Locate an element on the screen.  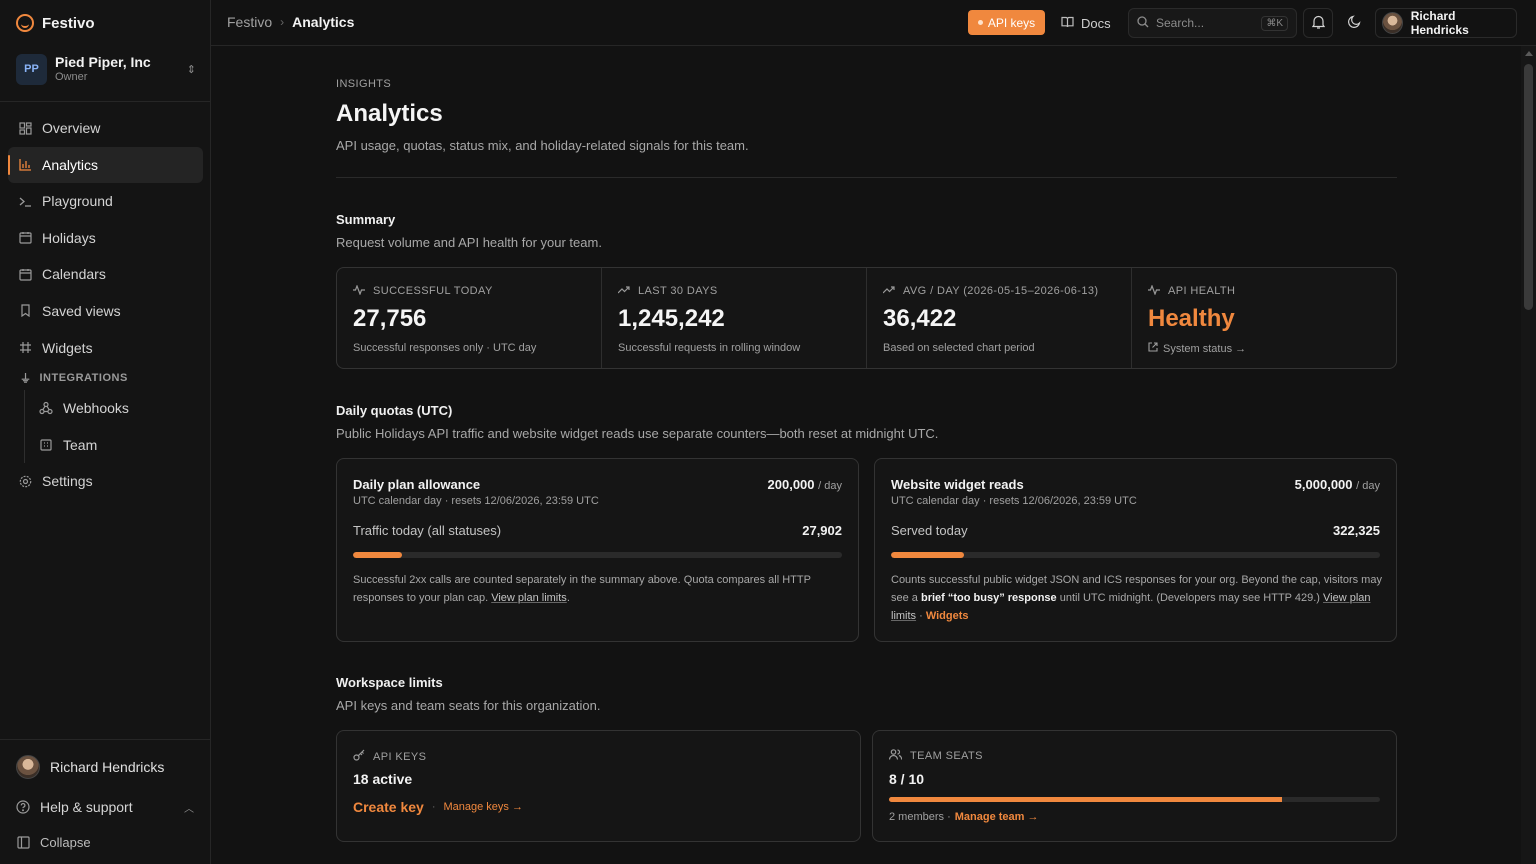
scroll-up-arrow-icon is located at coordinates (1529, 53).